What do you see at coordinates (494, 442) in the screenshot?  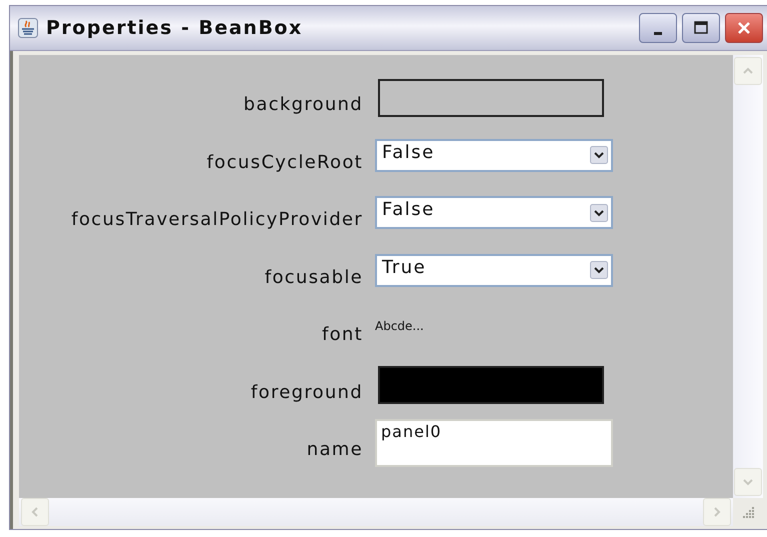 I see `name-field: panel0` at bounding box center [494, 442].